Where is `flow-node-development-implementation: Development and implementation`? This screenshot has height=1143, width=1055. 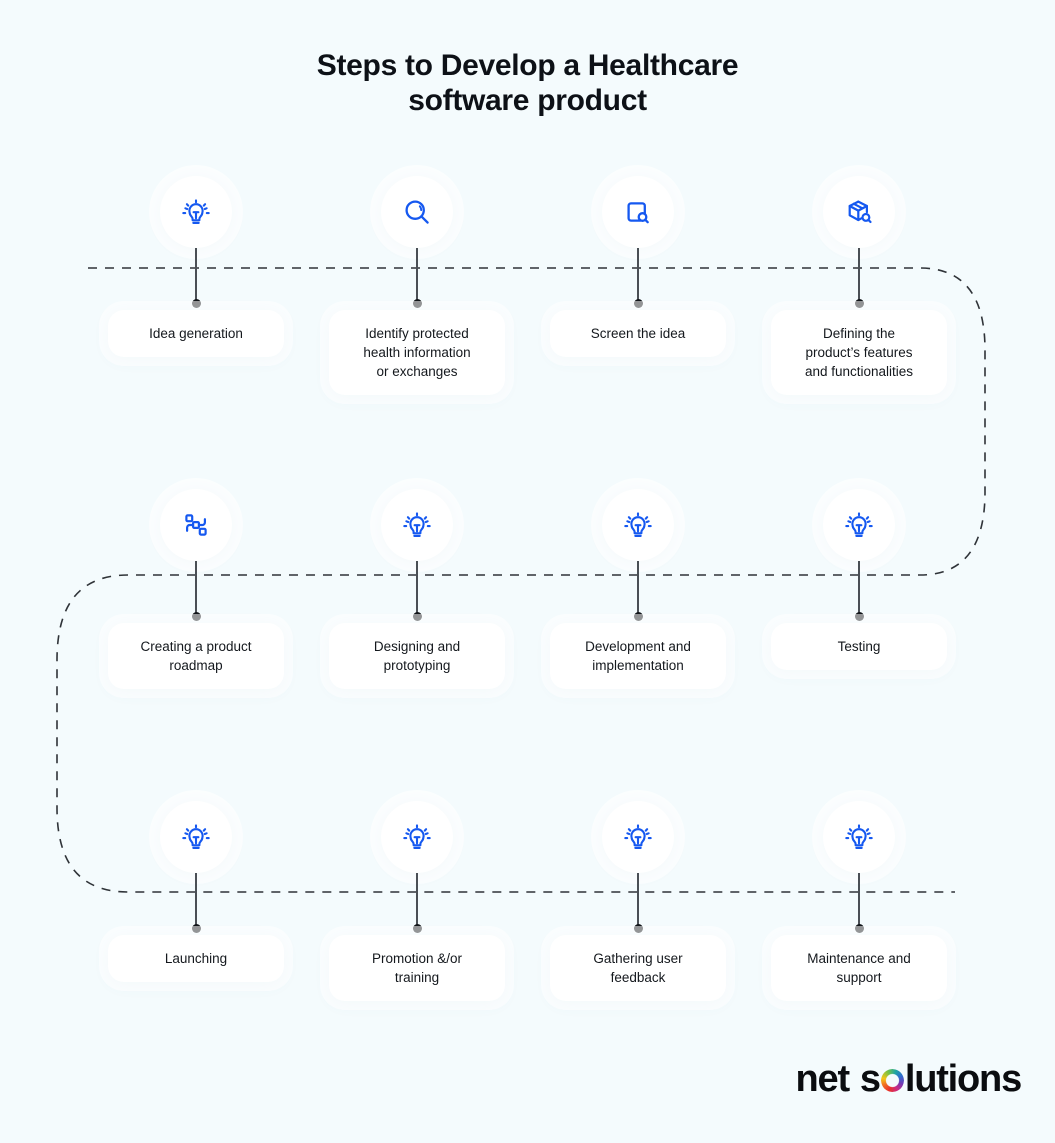 flow-node-development-implementation: Development and implementation is located at coordinates (638, 589).